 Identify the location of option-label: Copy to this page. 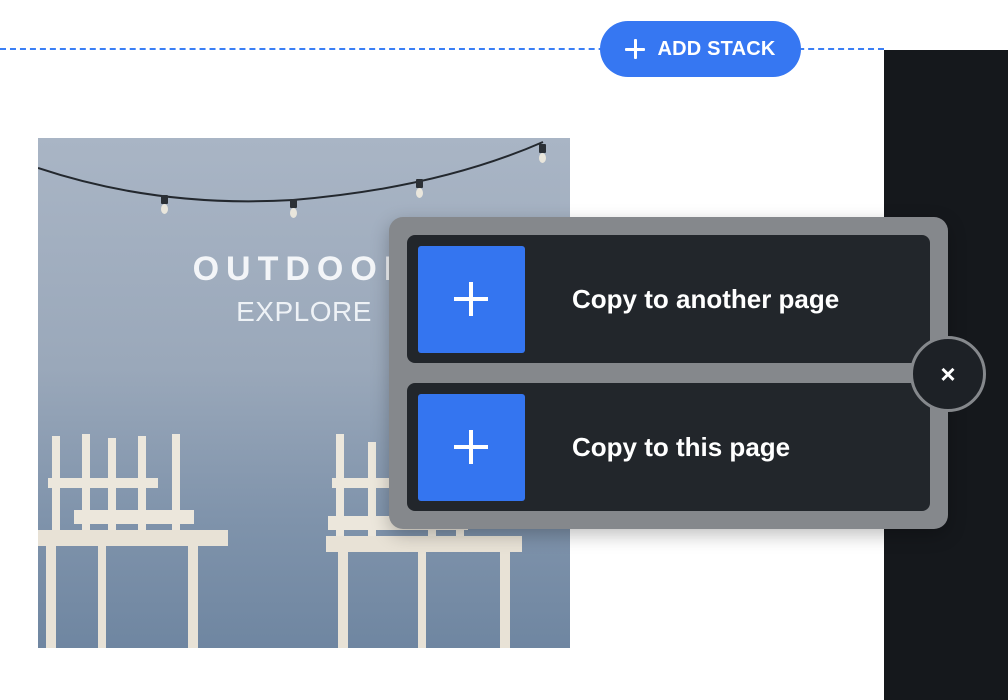
(681, 446).